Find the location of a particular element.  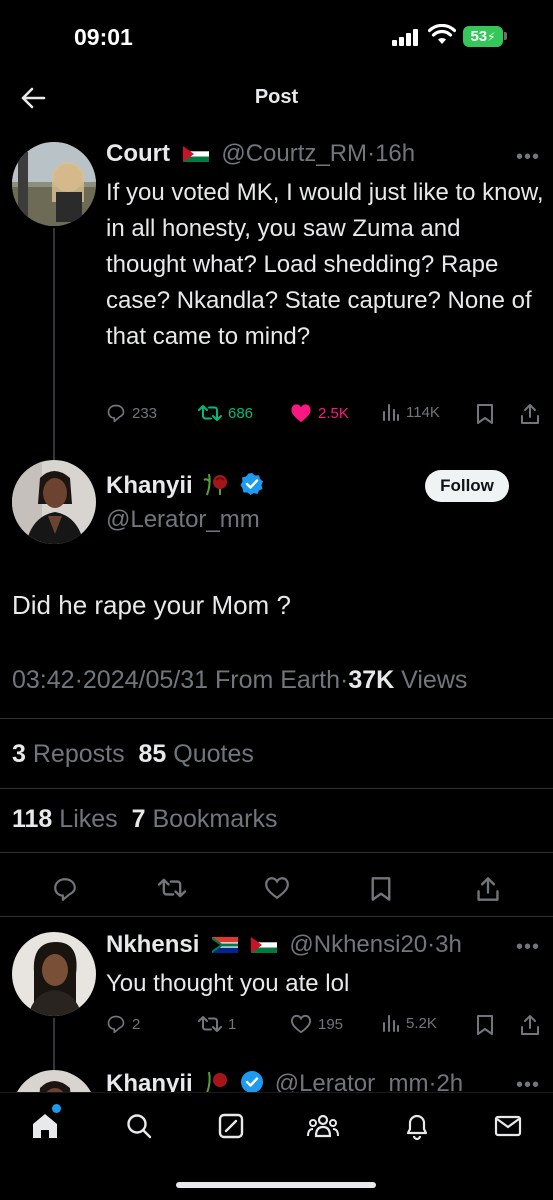

avatar-court is located at coordinates (54, 184).